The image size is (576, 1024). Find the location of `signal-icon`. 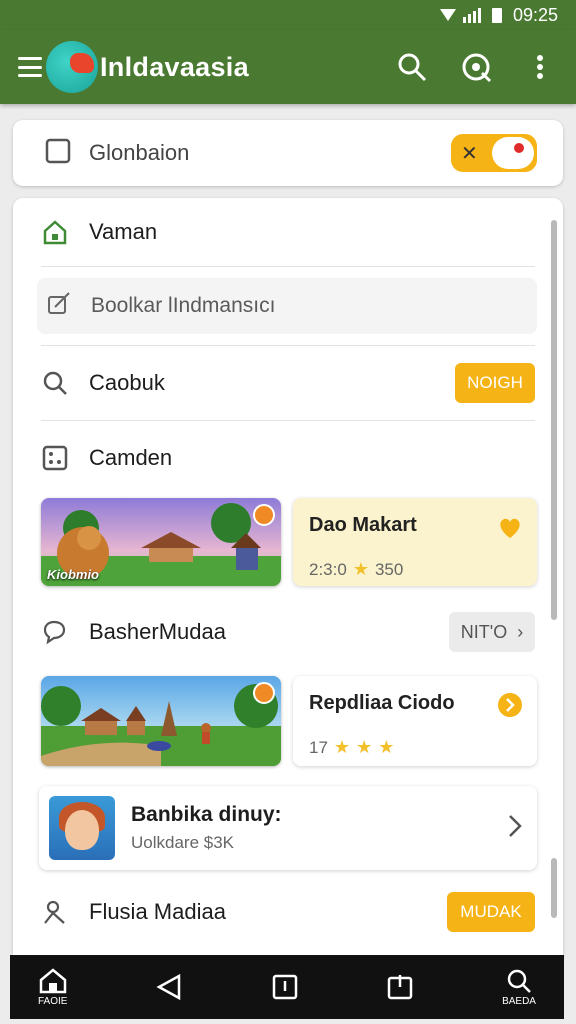

signal-icon is located at coordinates (471, 15).